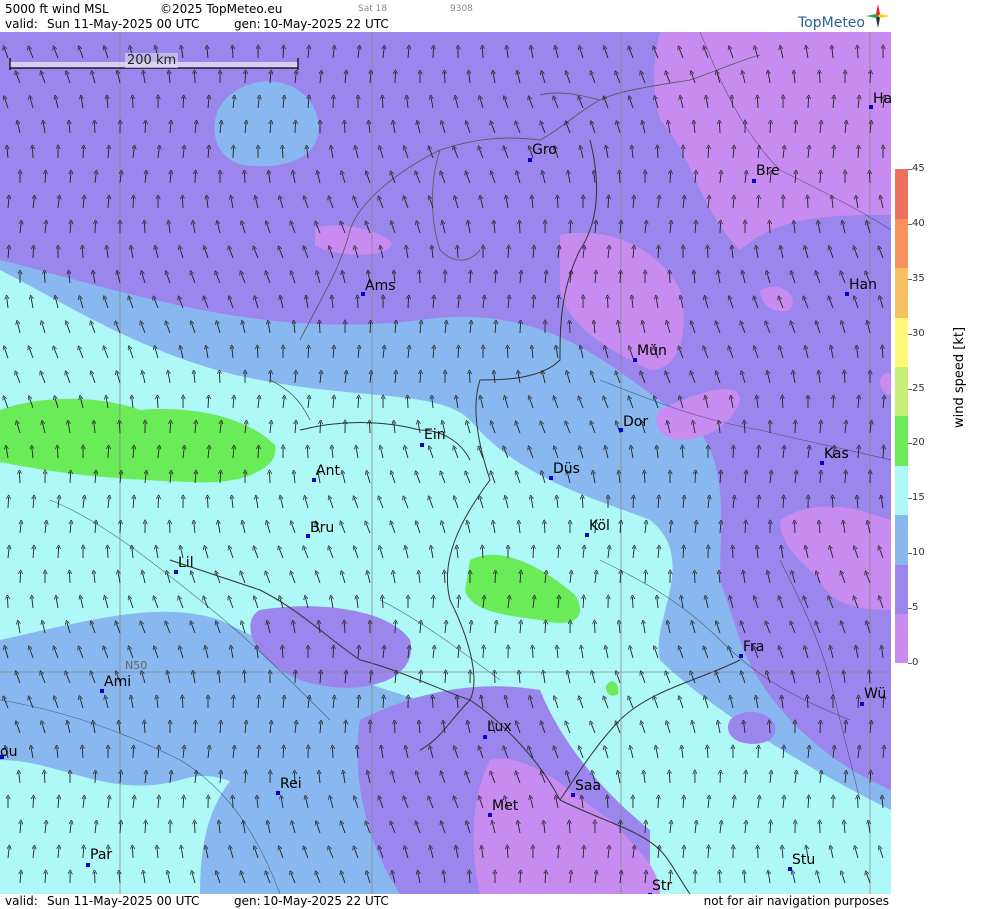  I want to click on satellite-label: Sat 18, so click(373, 9).